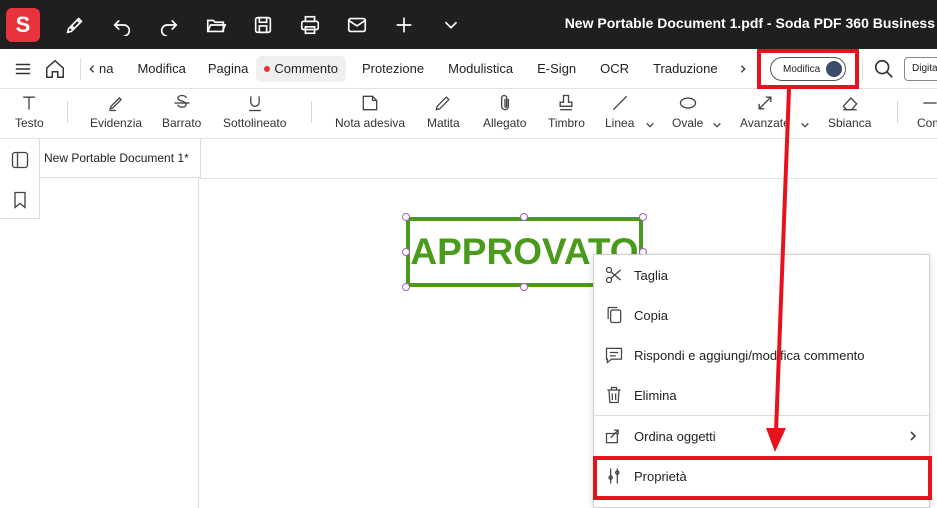 The height and width of the screenshot is (508, 937). I want to click on tab-commento-label: Commento, so click(306, 68).